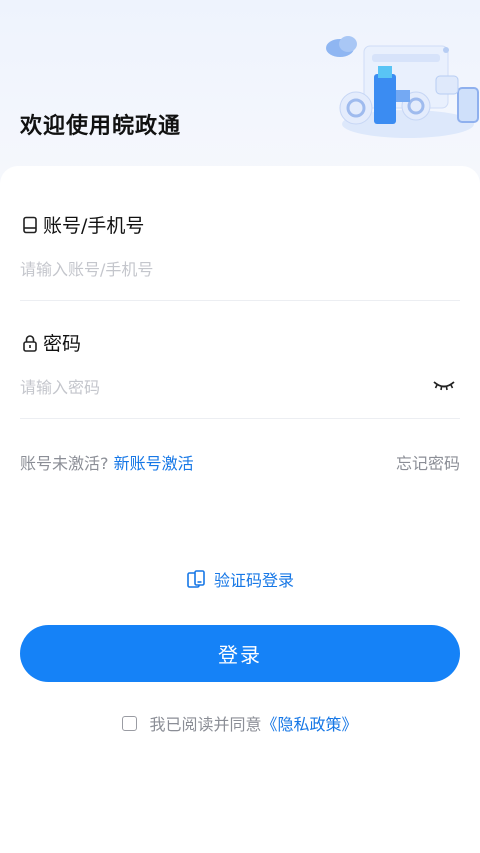 Image resolution: width=480 pixels, height=853 pixels. Describe the element at coordinates (240, 653) in the screenshot. I see `login-button: 登录` at that location.